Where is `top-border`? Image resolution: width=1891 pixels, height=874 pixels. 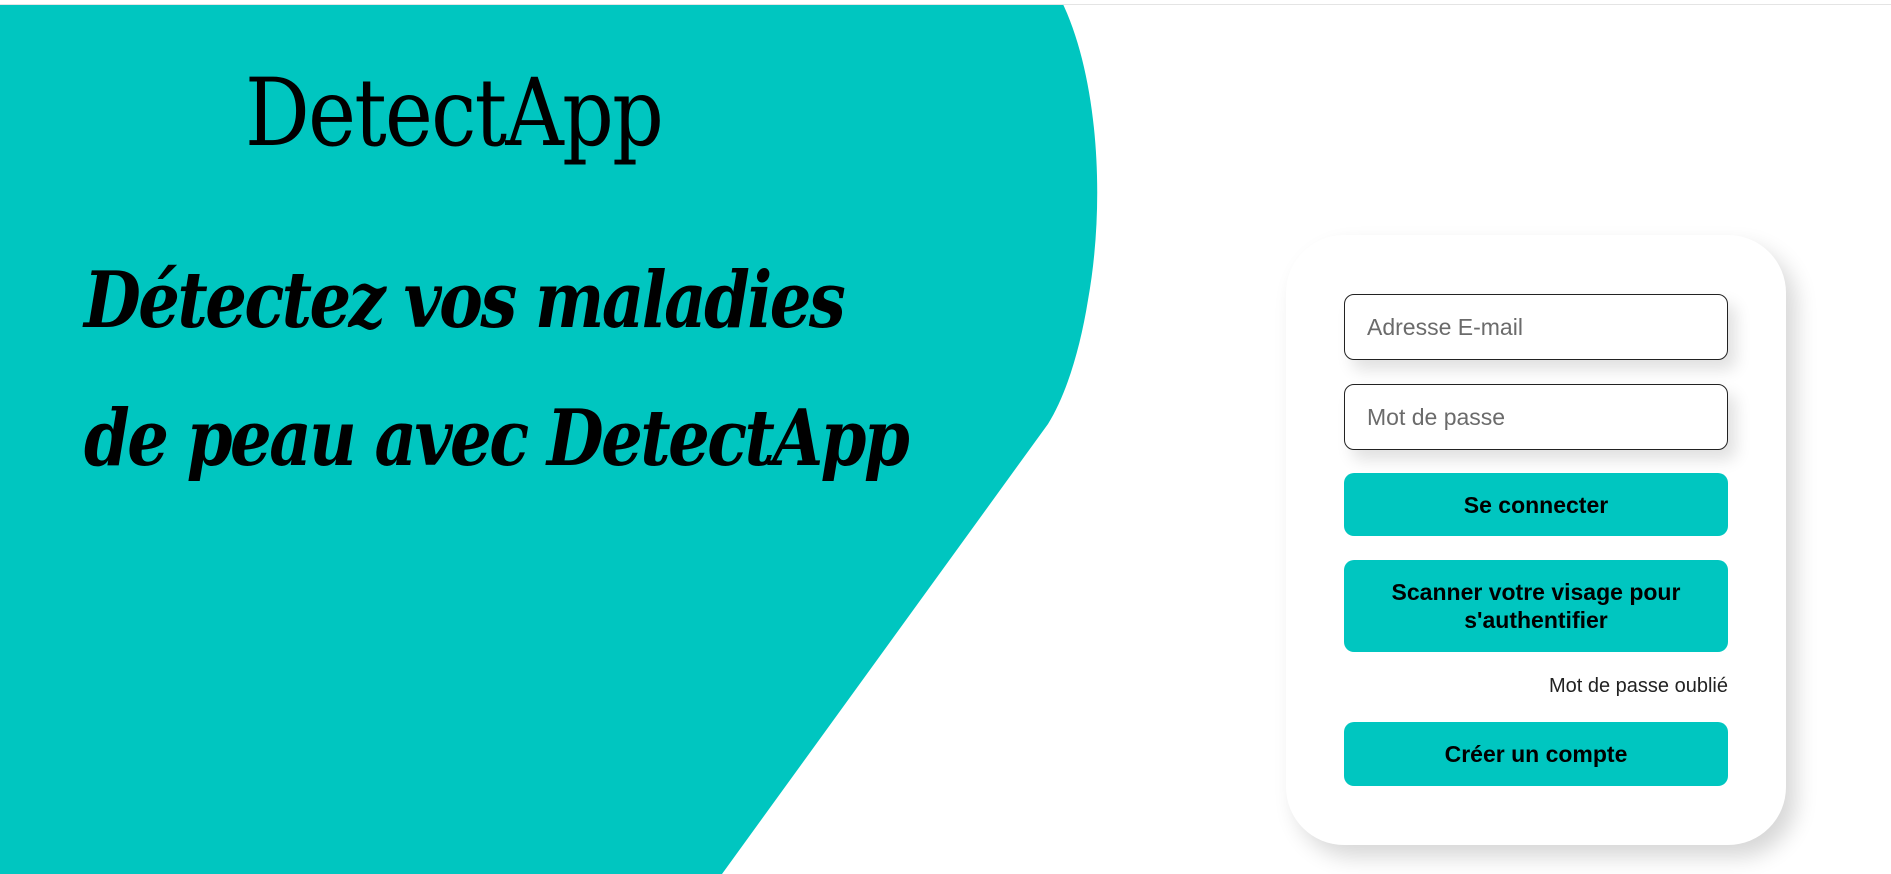
top-border is located at coordinates (945, 2).